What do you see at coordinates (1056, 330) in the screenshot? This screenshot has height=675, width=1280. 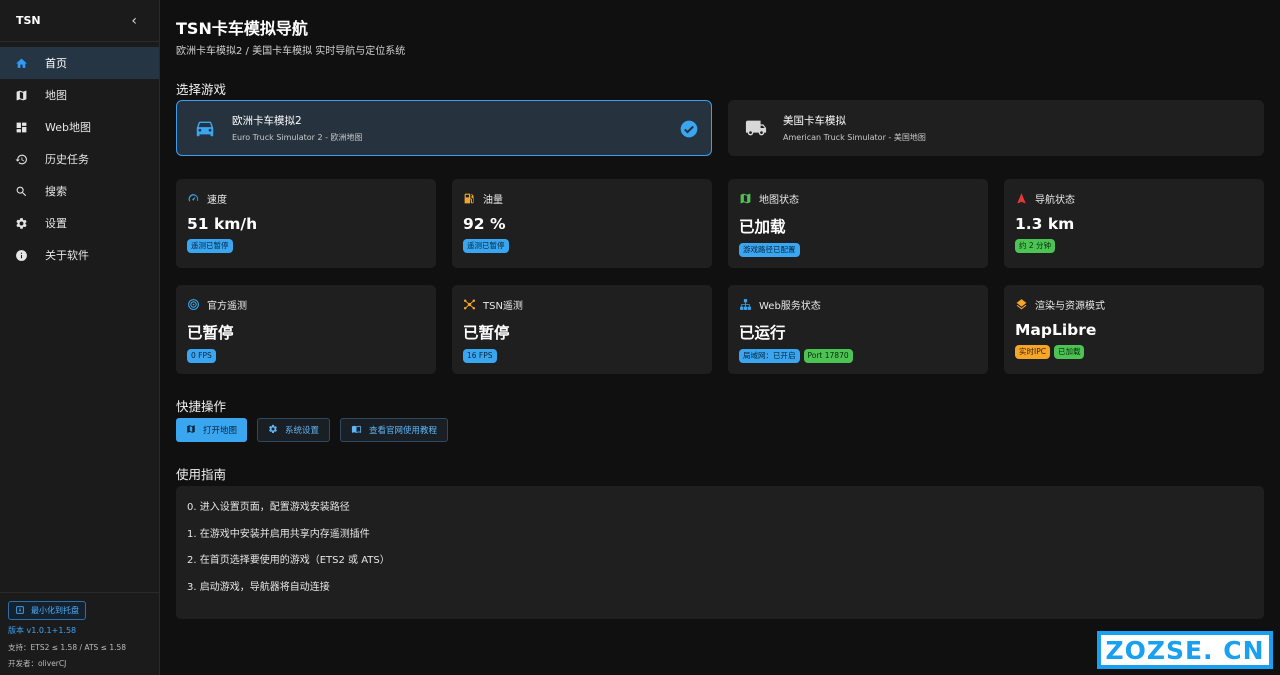 I see `stat-value: MapLibre` at bounding box center [1056, 330].